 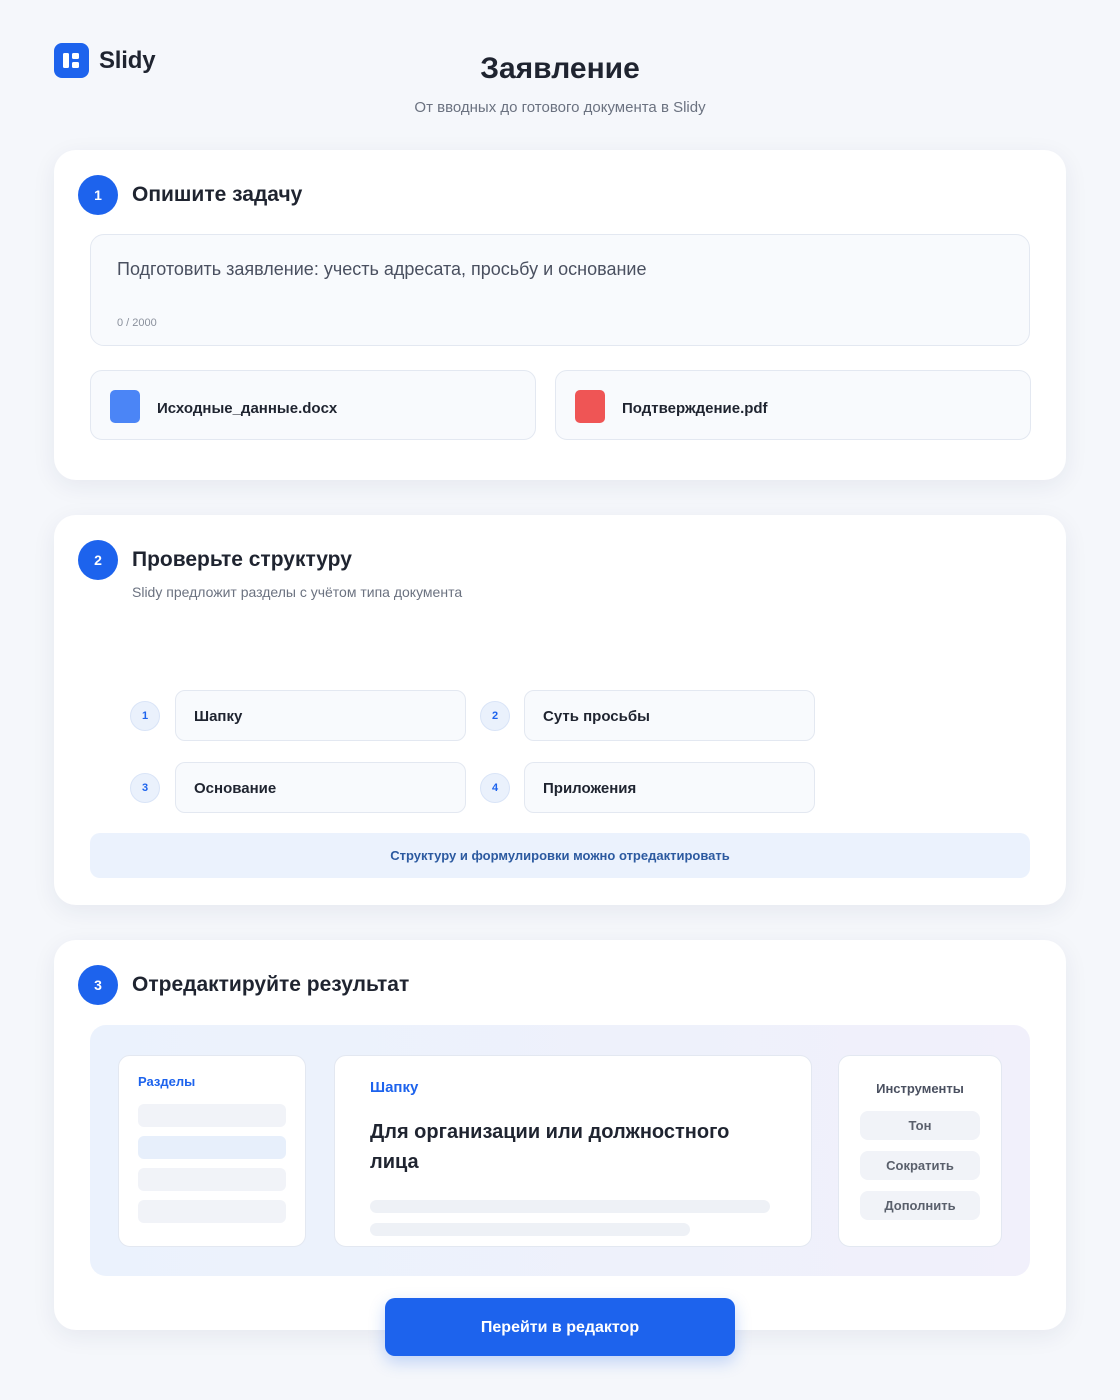 What do you see at coordinates (695, 408) in the screenshot?
I see `file-name: Подтверждение.pdf` at bounding box center [695, 408].